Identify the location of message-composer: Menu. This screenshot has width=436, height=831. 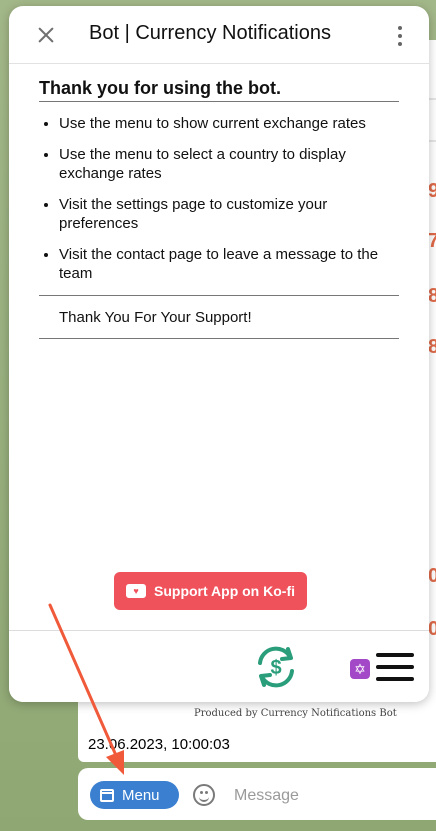
(257, 794).